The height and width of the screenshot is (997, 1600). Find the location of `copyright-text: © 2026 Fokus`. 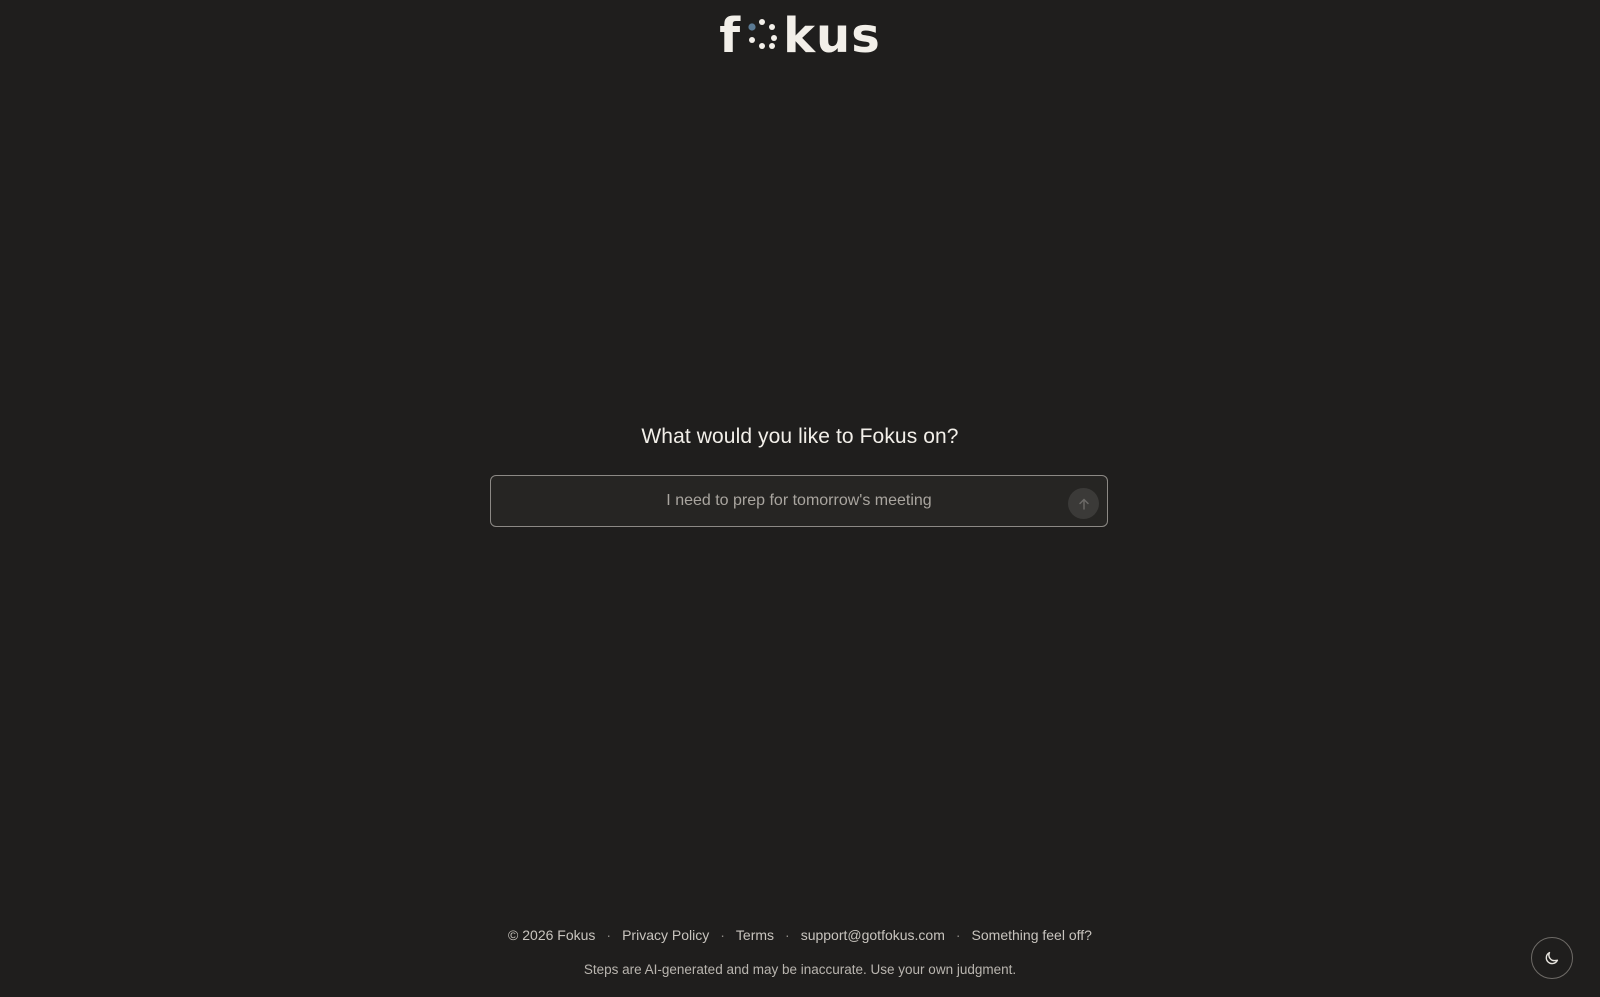

copyright-text: © 2026 Fokus is located at coordinates (552, 935).